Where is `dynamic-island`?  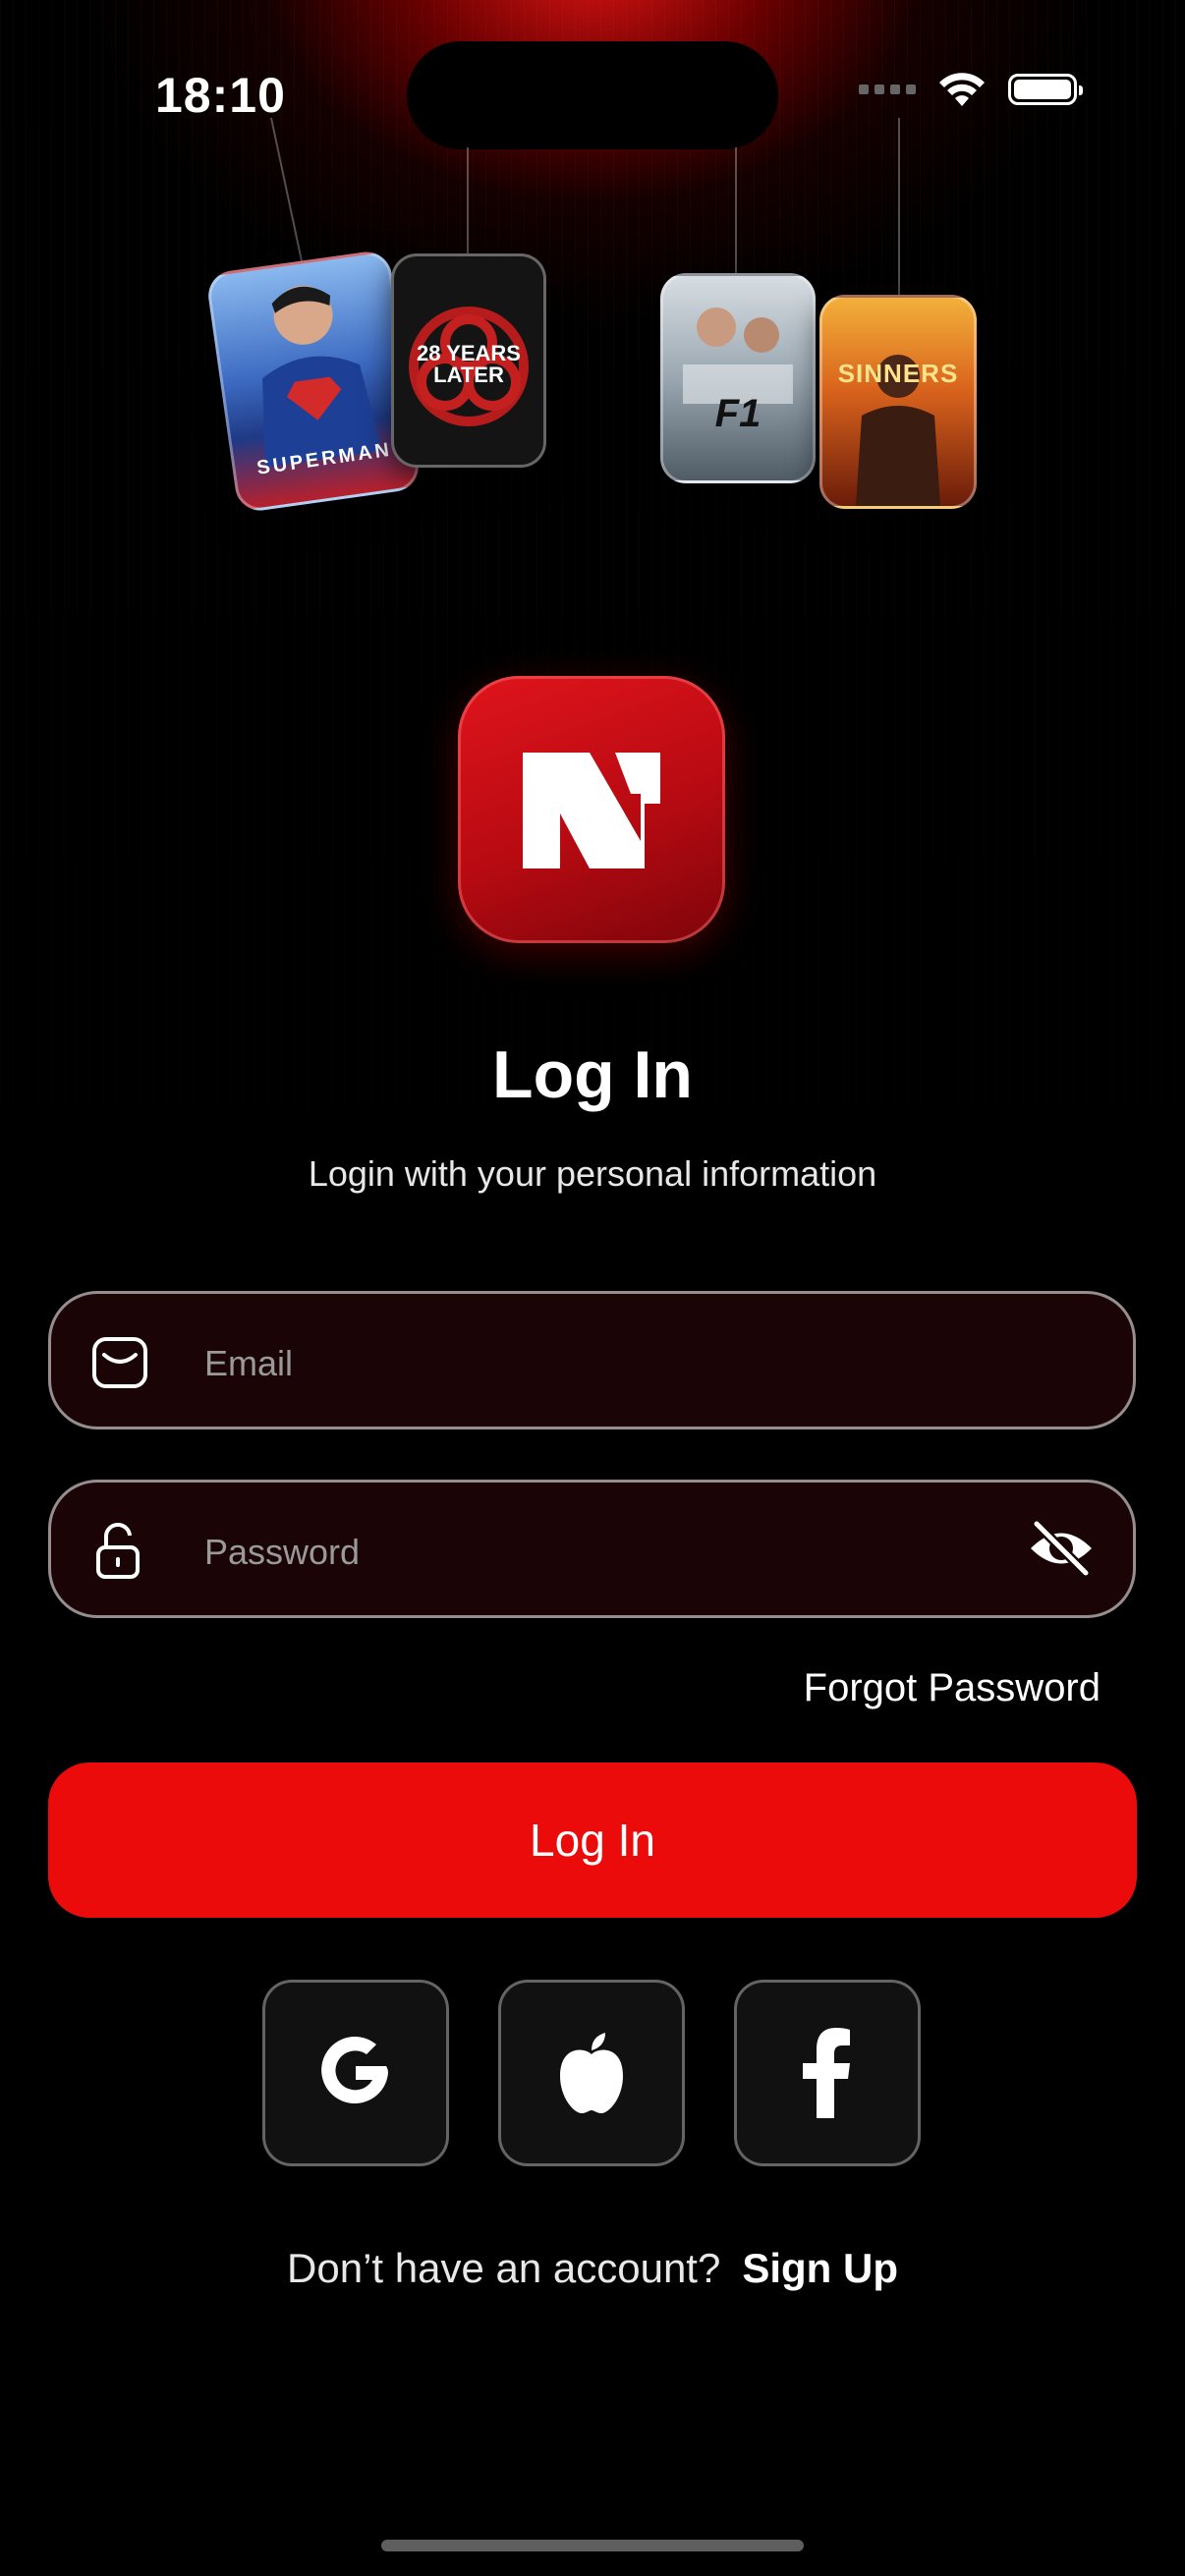 dynamic-island is located at coordinates (592, 95).